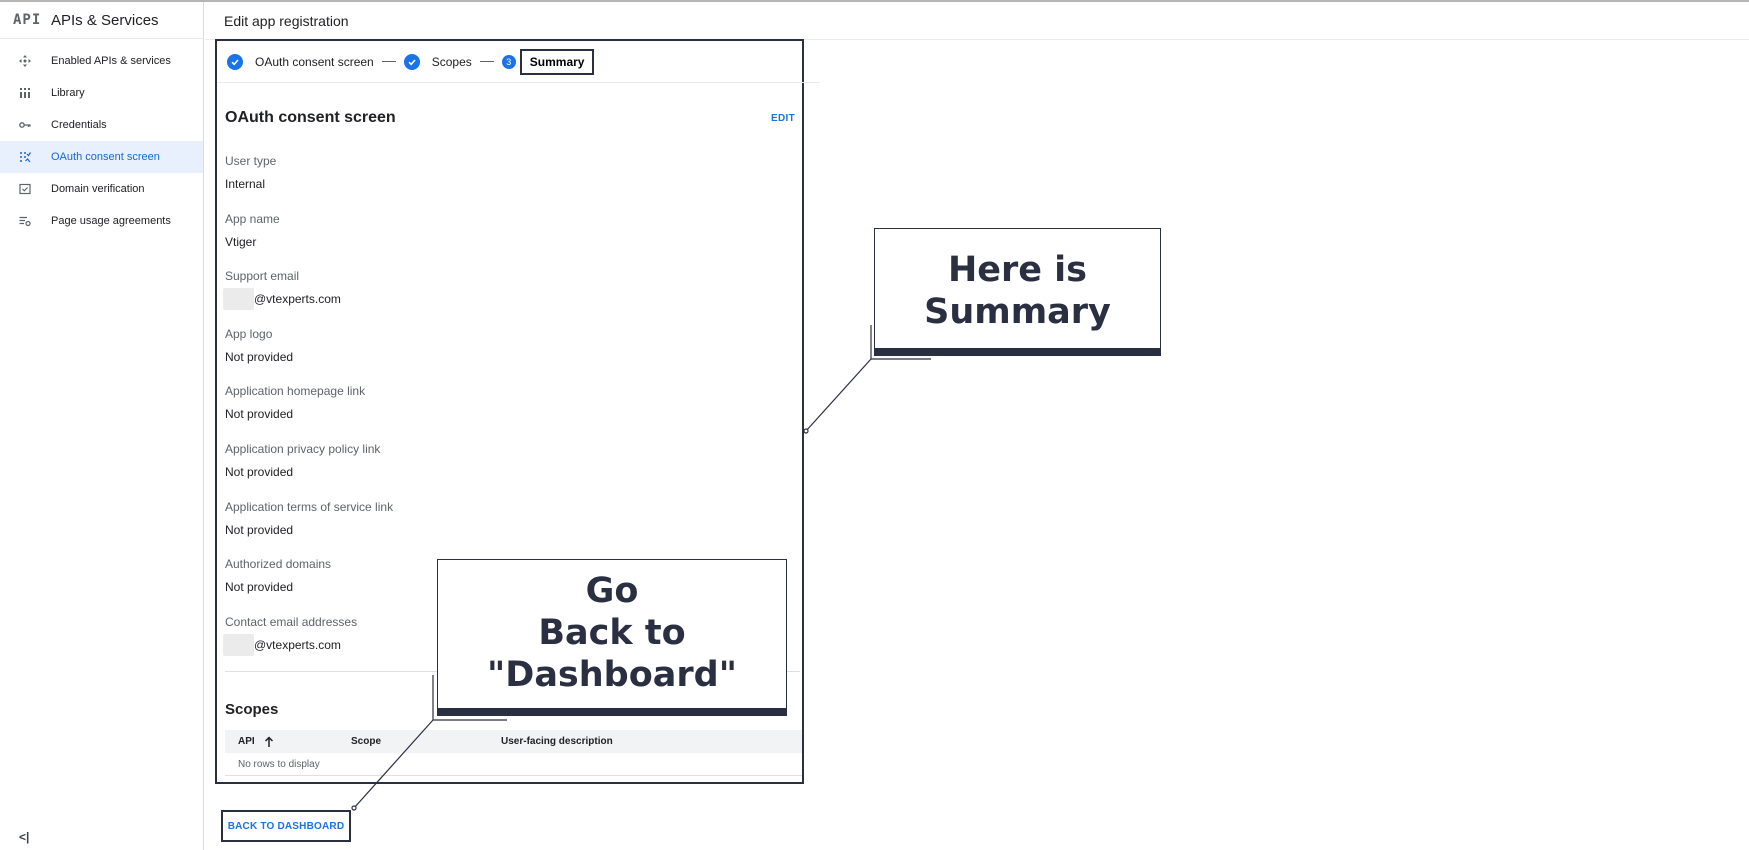  I want to click on sidebar-item-enabled-apis: Enabled APIs & services, so click(101, 61).